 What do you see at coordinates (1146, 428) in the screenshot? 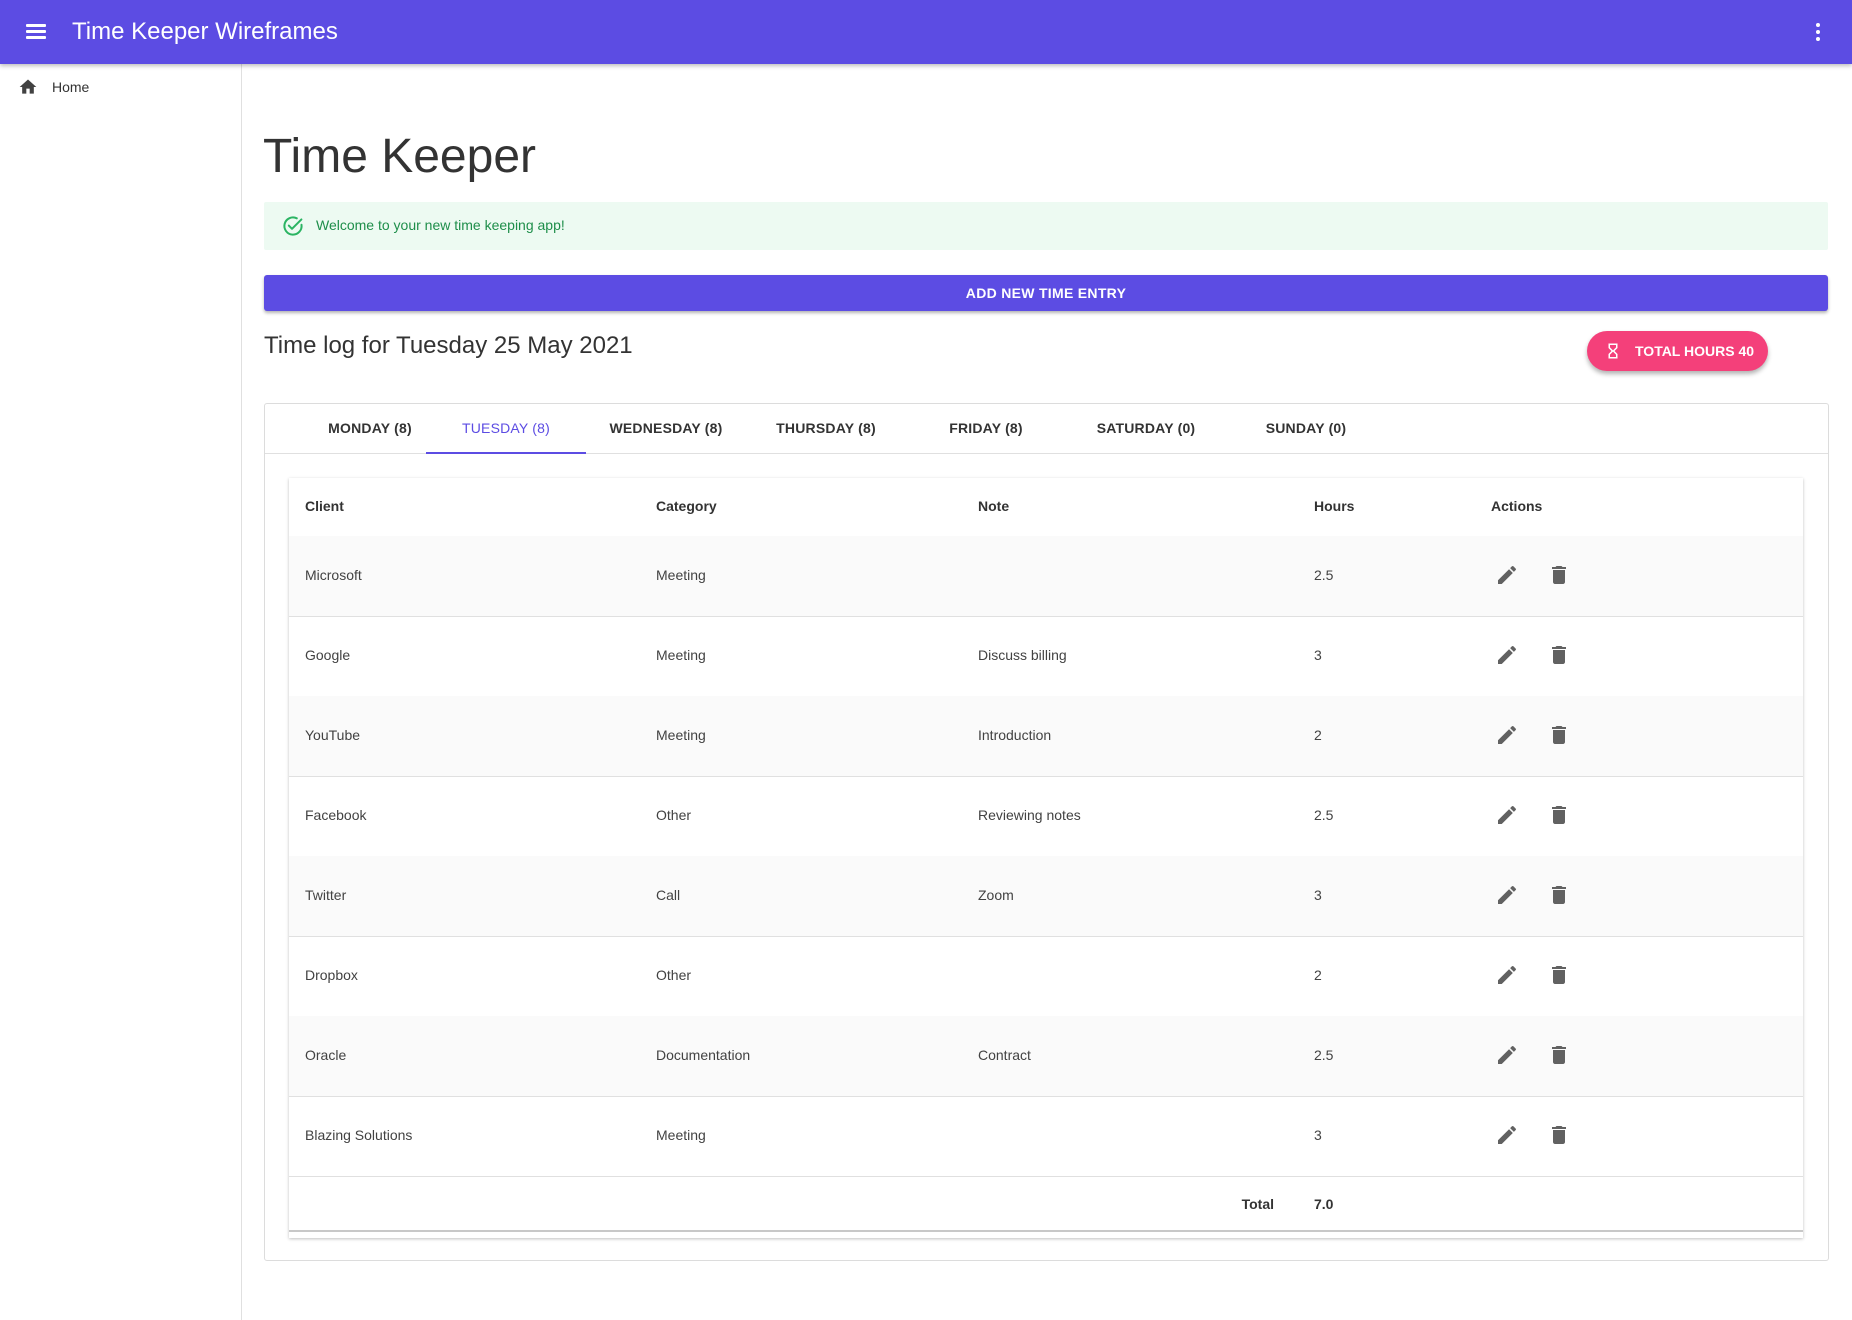
I see `tab-saturday: SATURDAY (0)` at bounding box center [1146, 428].